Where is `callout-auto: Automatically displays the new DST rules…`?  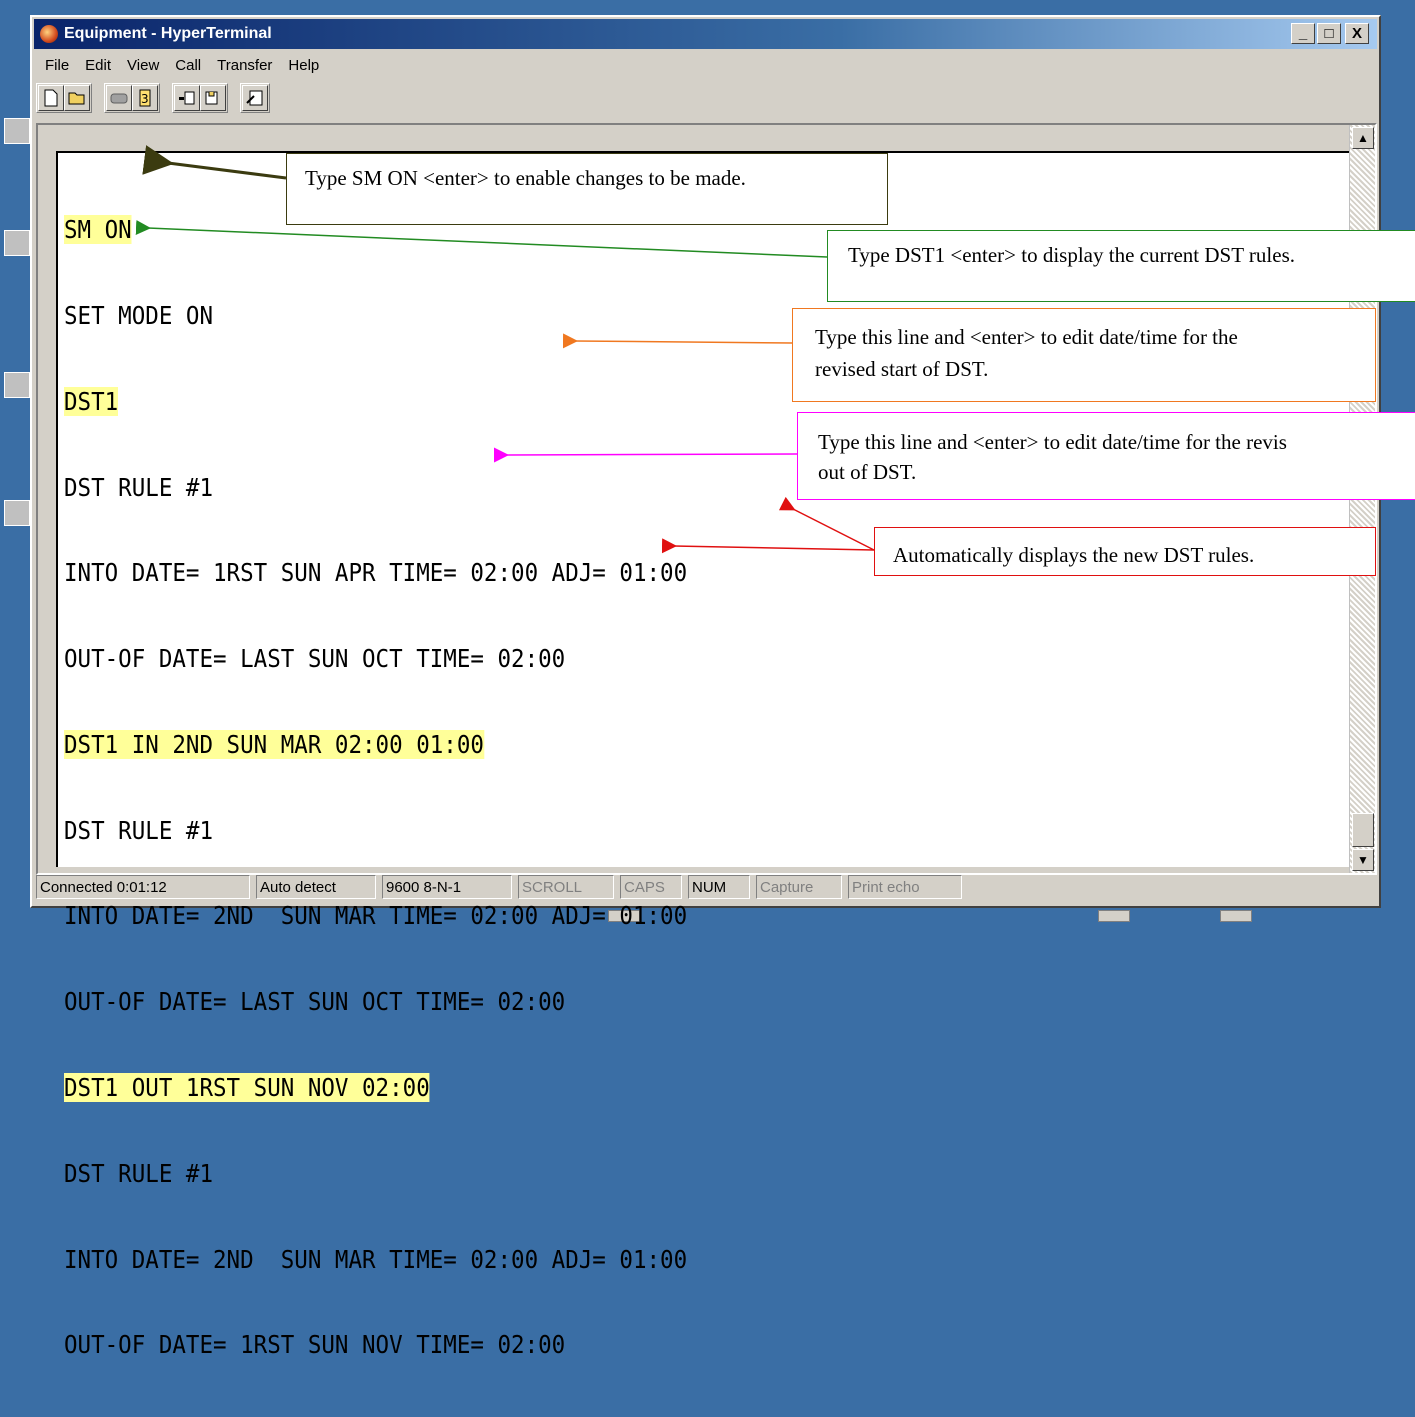
callout-auto: Automatically displays the new DST rules… is located at coordinates (1125, 551).